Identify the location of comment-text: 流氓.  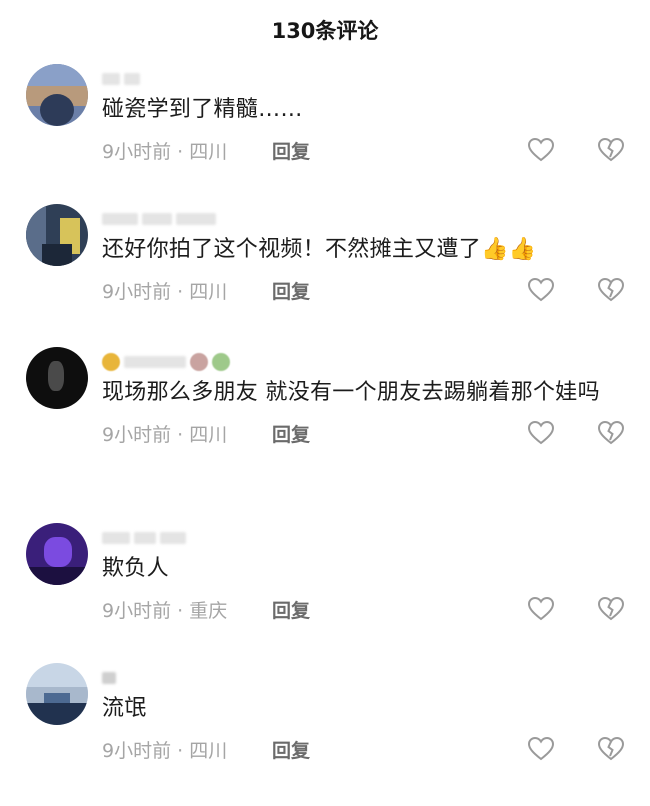
(124, 708).